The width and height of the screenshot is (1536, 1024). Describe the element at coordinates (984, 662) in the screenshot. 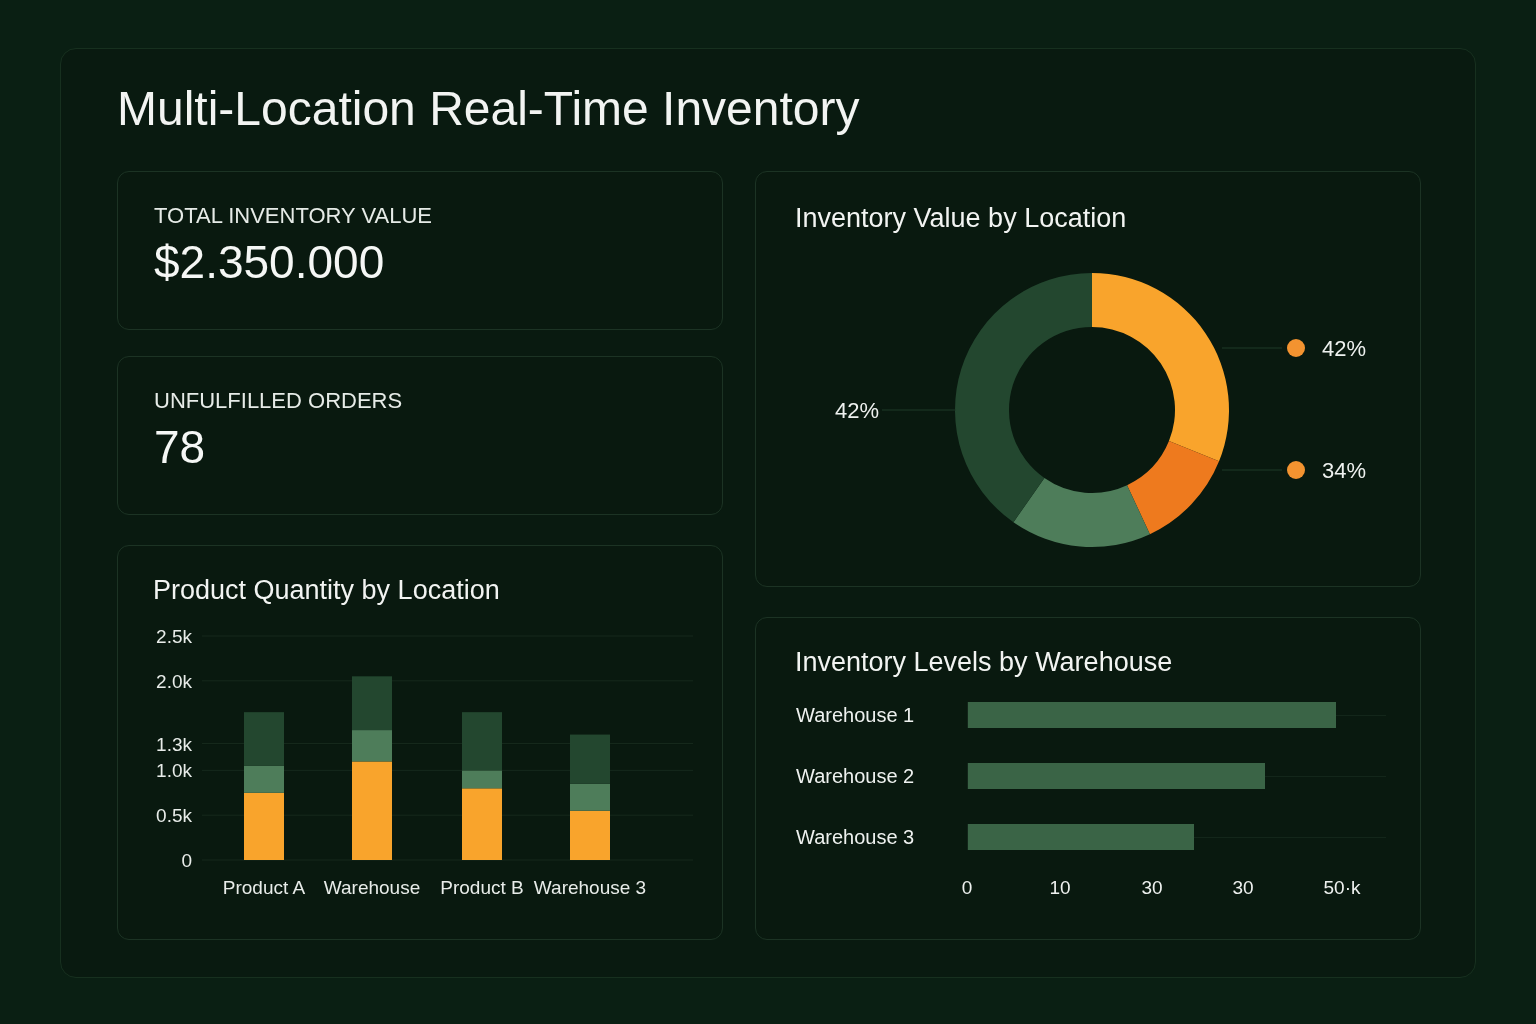

I see `chart-title: Inventory Levels by Warehouse` at that location.